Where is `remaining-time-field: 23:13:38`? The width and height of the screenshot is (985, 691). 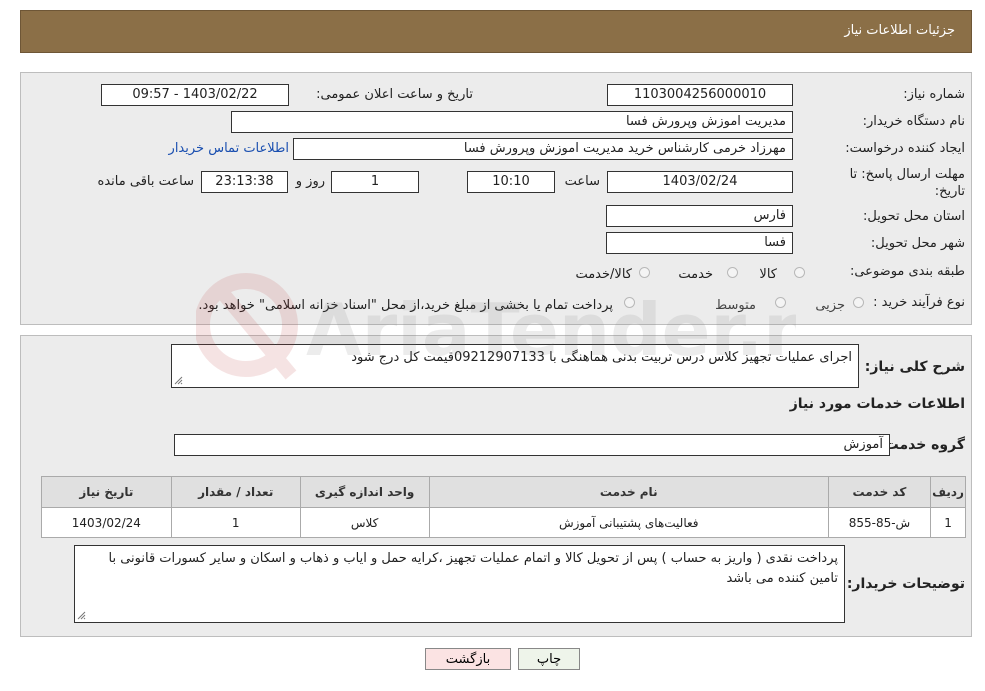
remaining-time-field: 23:13:38 is located at coordinates (244, 182).